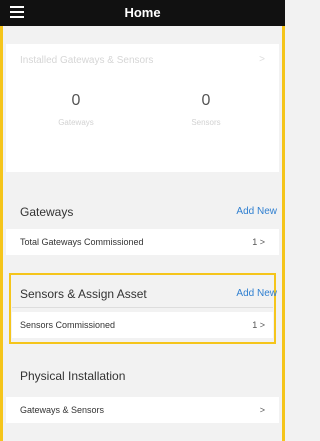 The image size is (320, 441). Describe the element at coordinates (142, 307) in the screenshot. I see `section-divider` at that location.